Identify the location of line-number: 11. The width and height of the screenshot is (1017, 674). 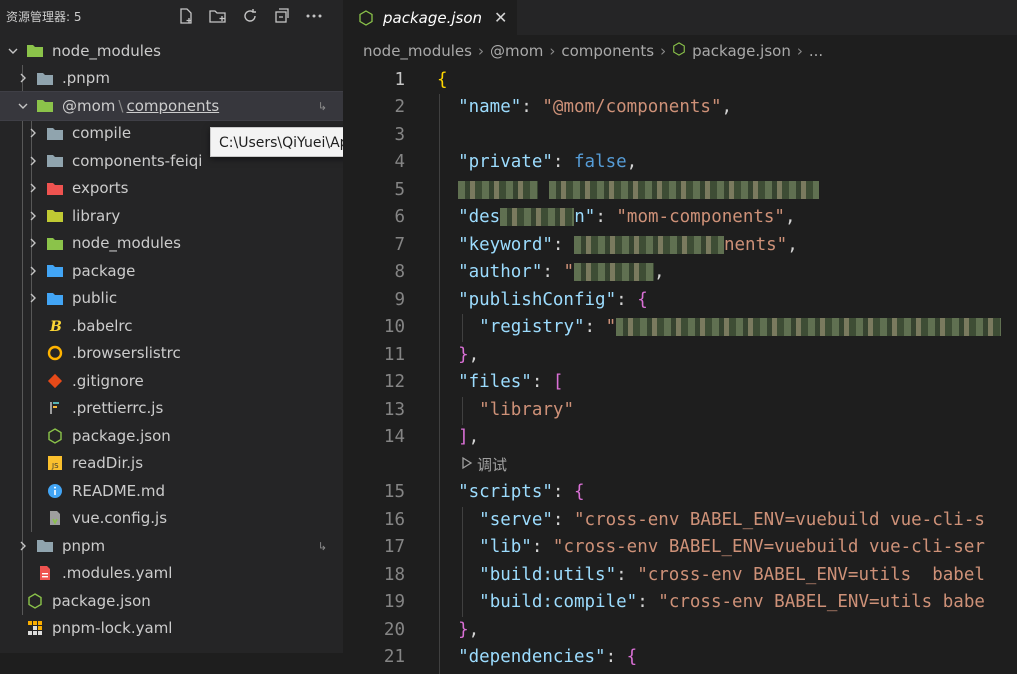
(394, 354).